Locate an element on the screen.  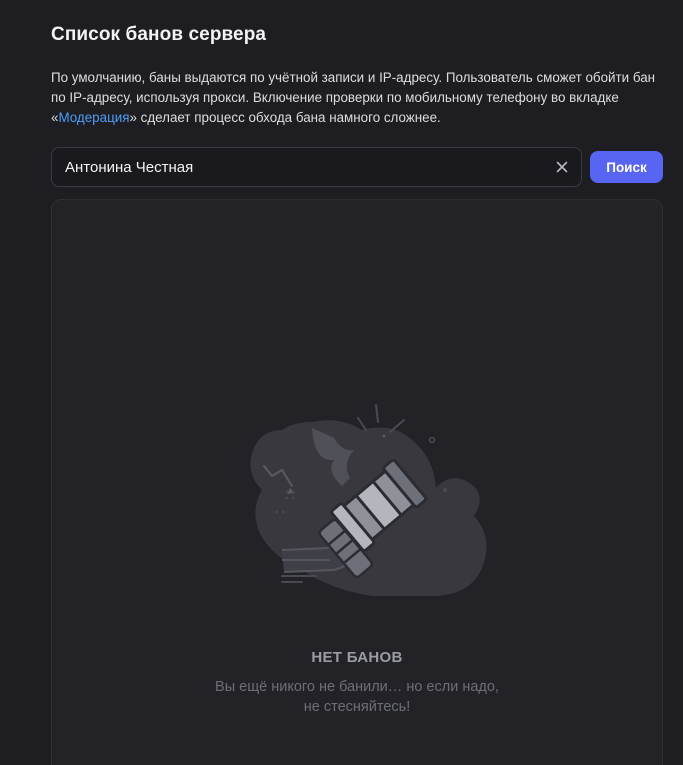
search-box is located at coordinates (316, 167).